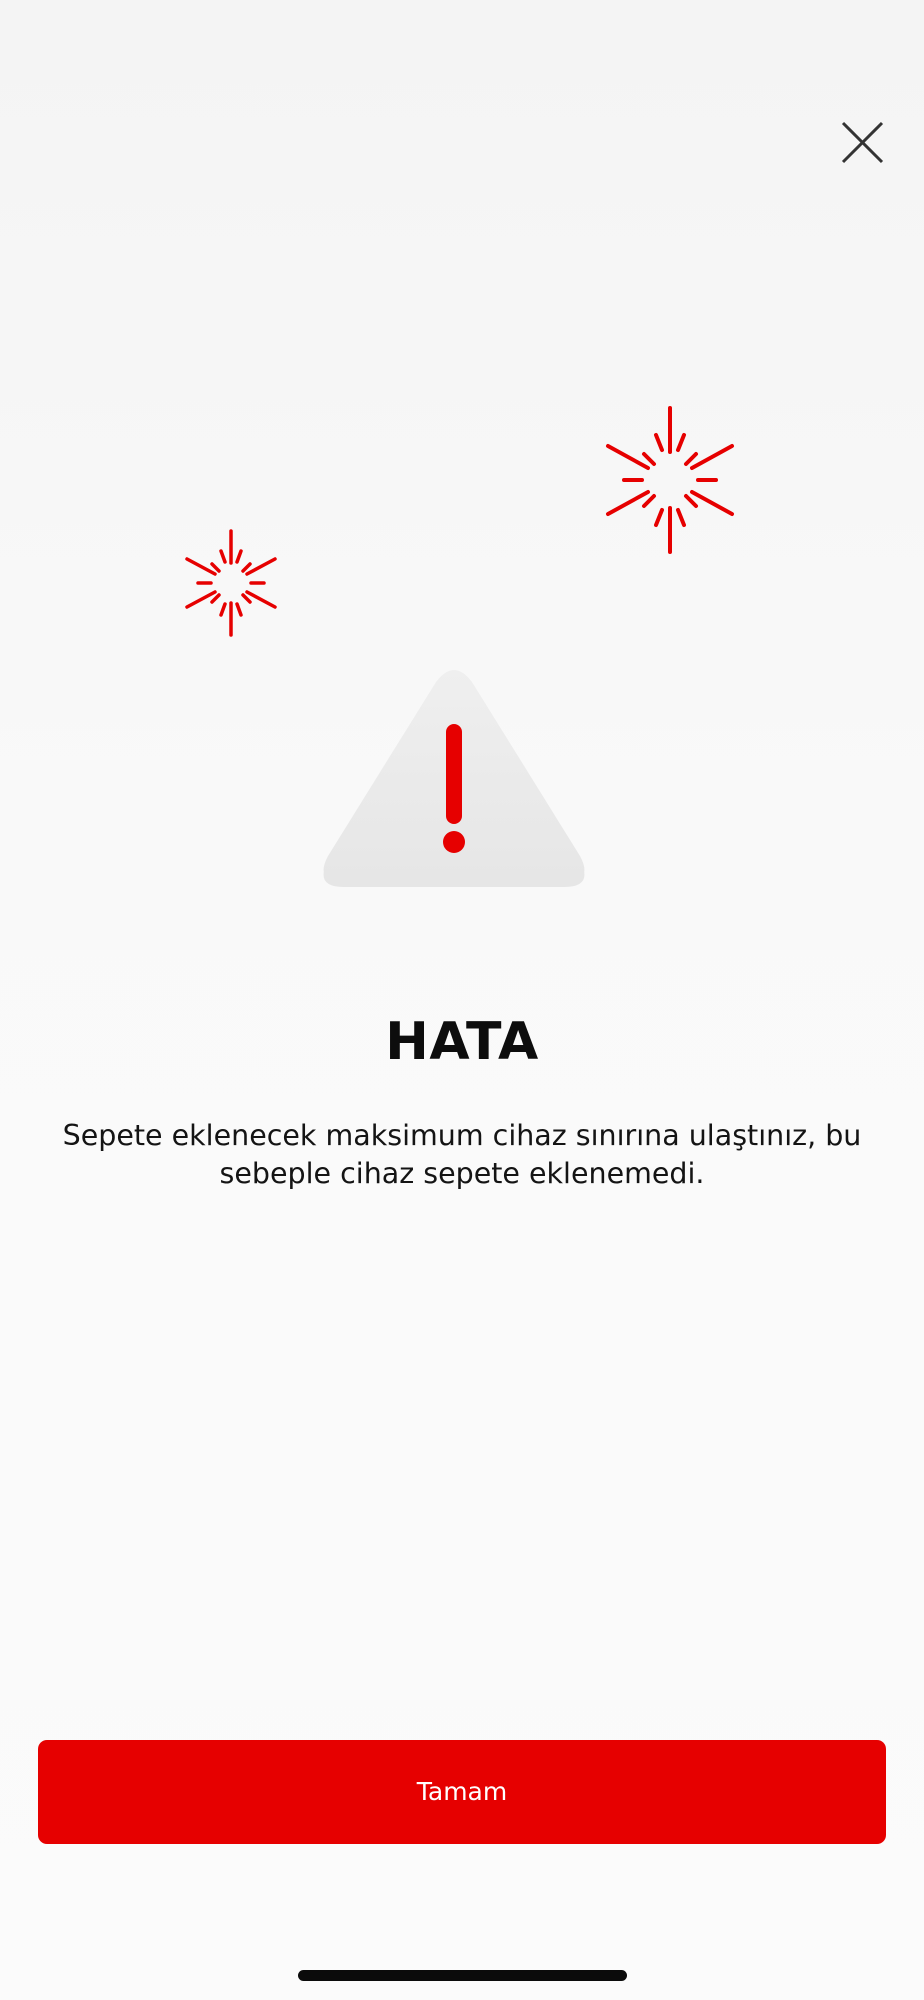  What do you see at coordinates (462, 1792) in the screenshot?
I see `ok-button: Tamam` at bounding box center [462, 1792].